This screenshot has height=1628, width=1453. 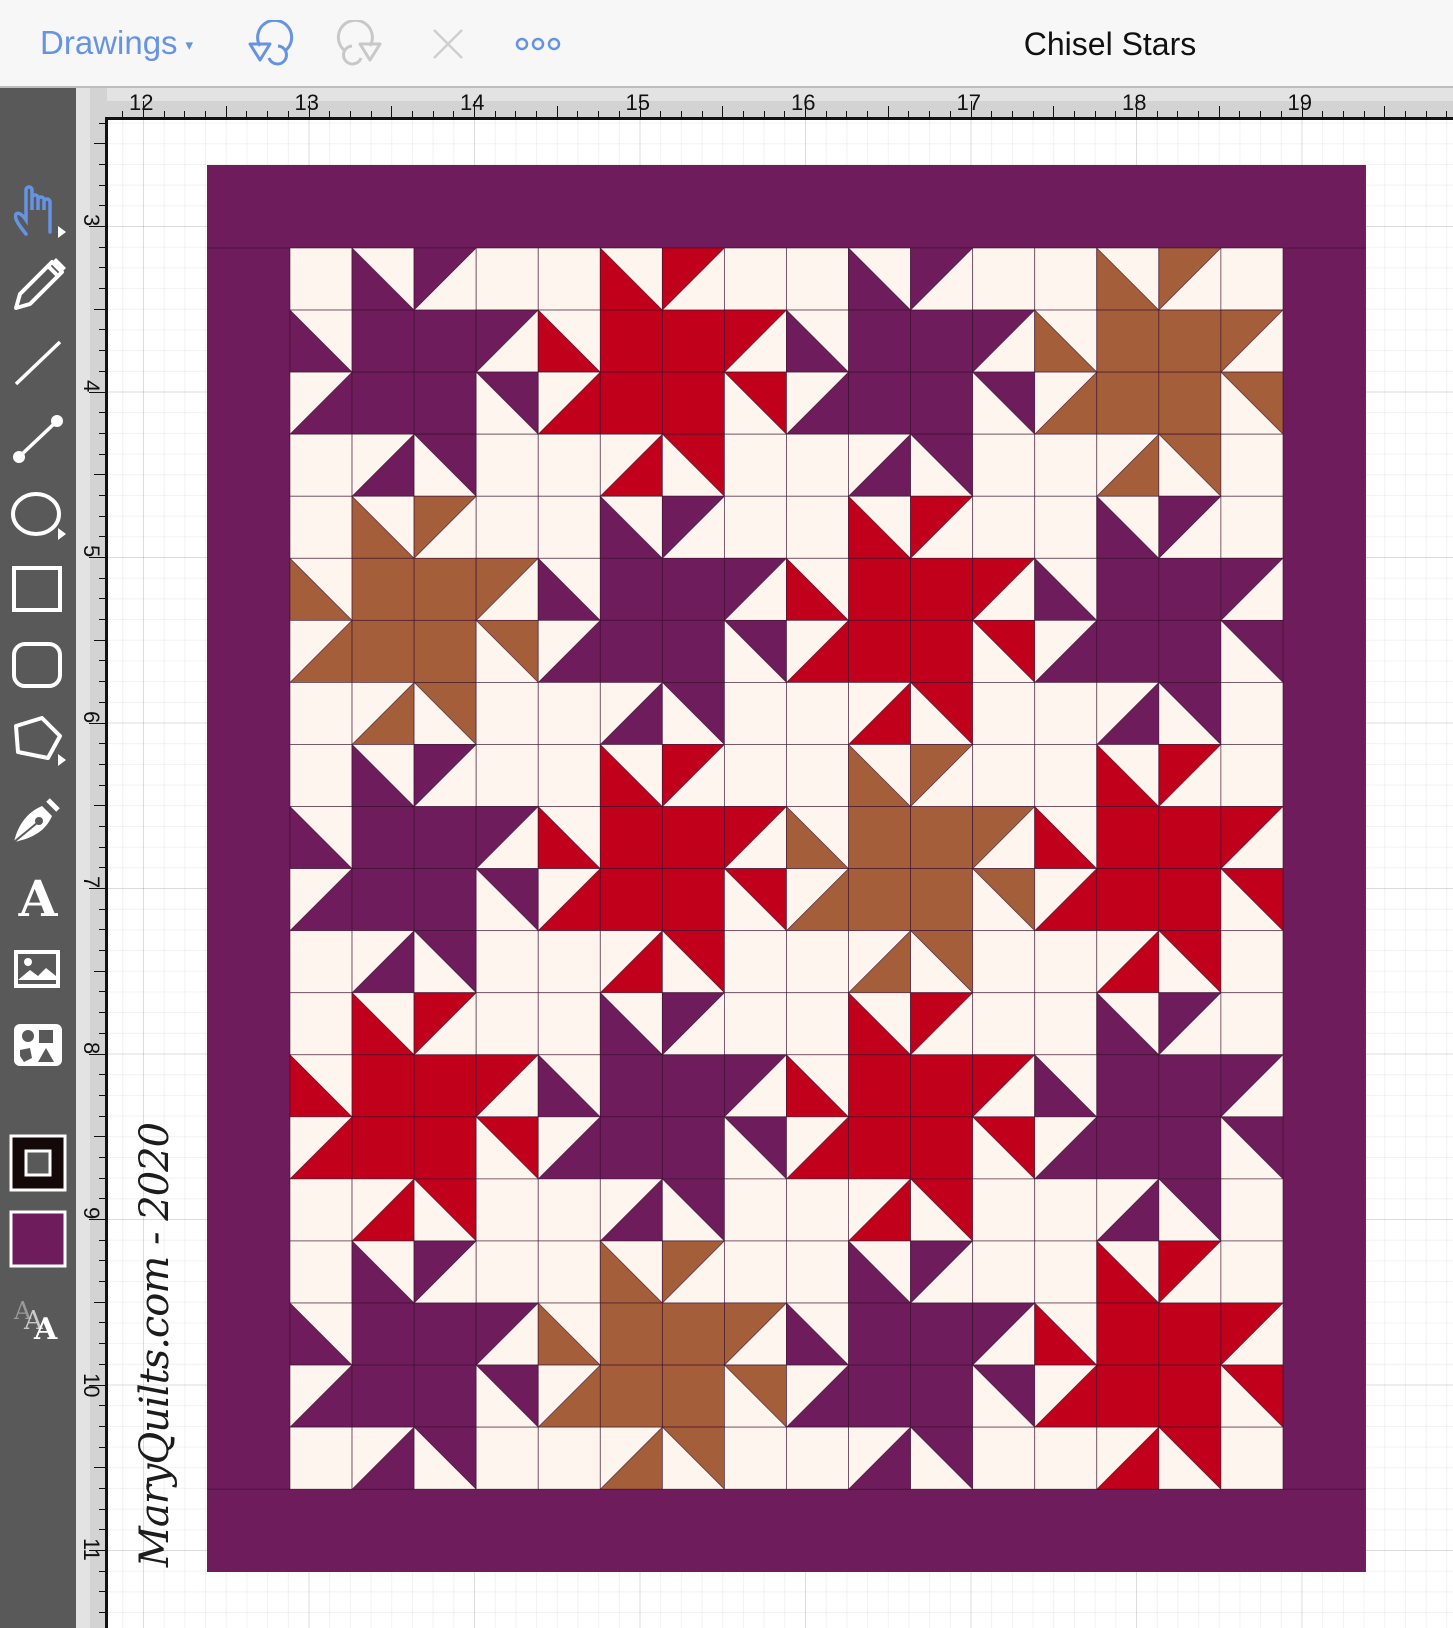 I want to click on vertical-ruler-edge, so click(x=106, y=872).